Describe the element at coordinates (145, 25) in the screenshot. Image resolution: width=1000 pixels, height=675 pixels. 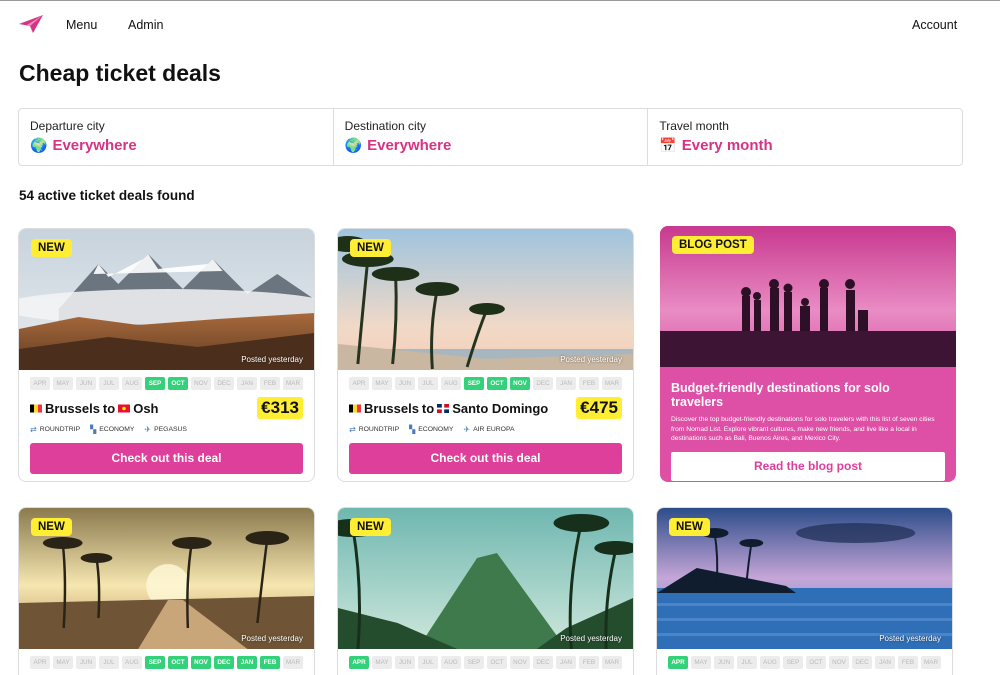
I see `nav-admin-link: Admin` at that location.